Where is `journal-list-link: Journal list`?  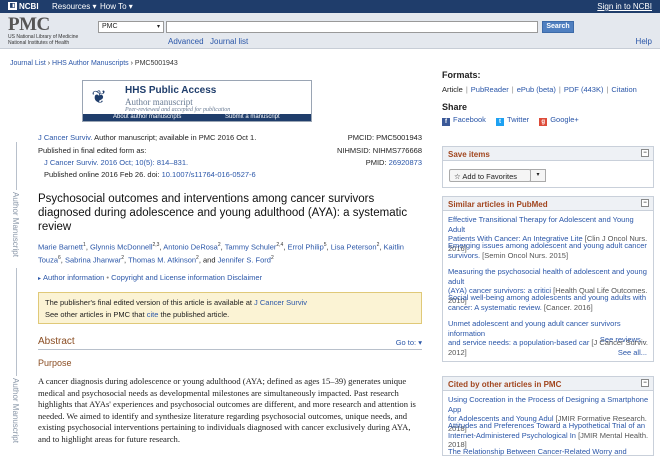
journal-list-link: Journal list is located at coordinates (229, 41).